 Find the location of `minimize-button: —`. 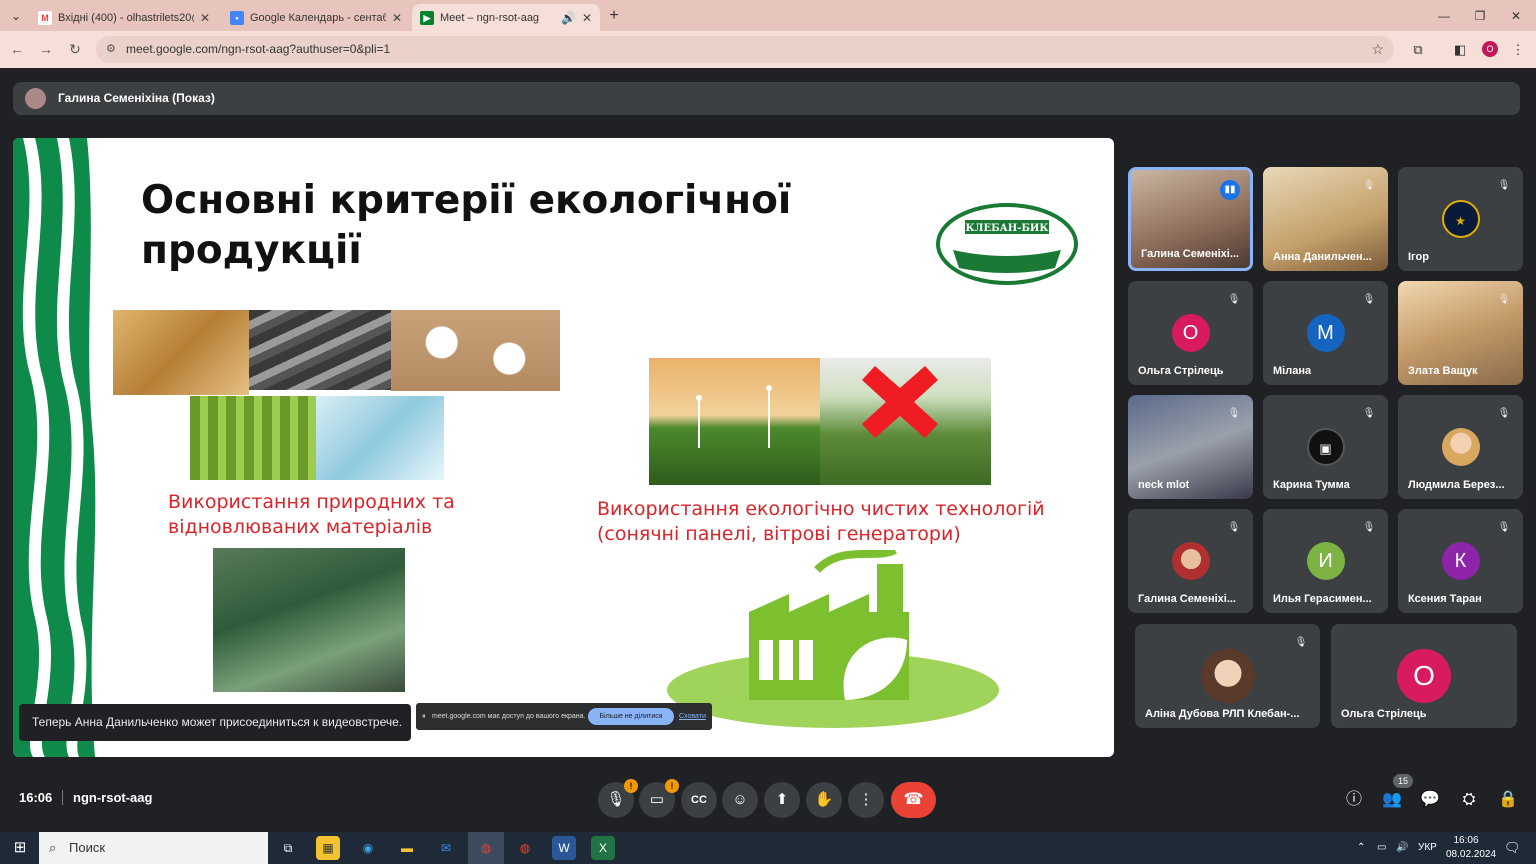

minimize-button: — is located at coordinates (1444, 16).